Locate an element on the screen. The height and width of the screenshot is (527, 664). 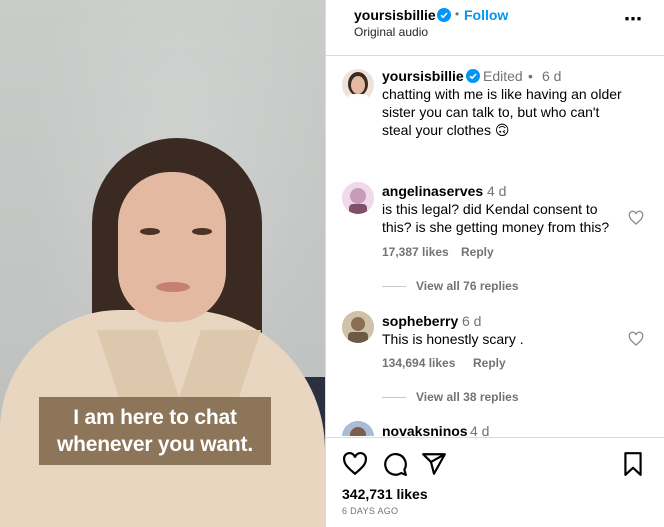
view-replies-button: View all 76 replies is located at coordinates (450, 286).